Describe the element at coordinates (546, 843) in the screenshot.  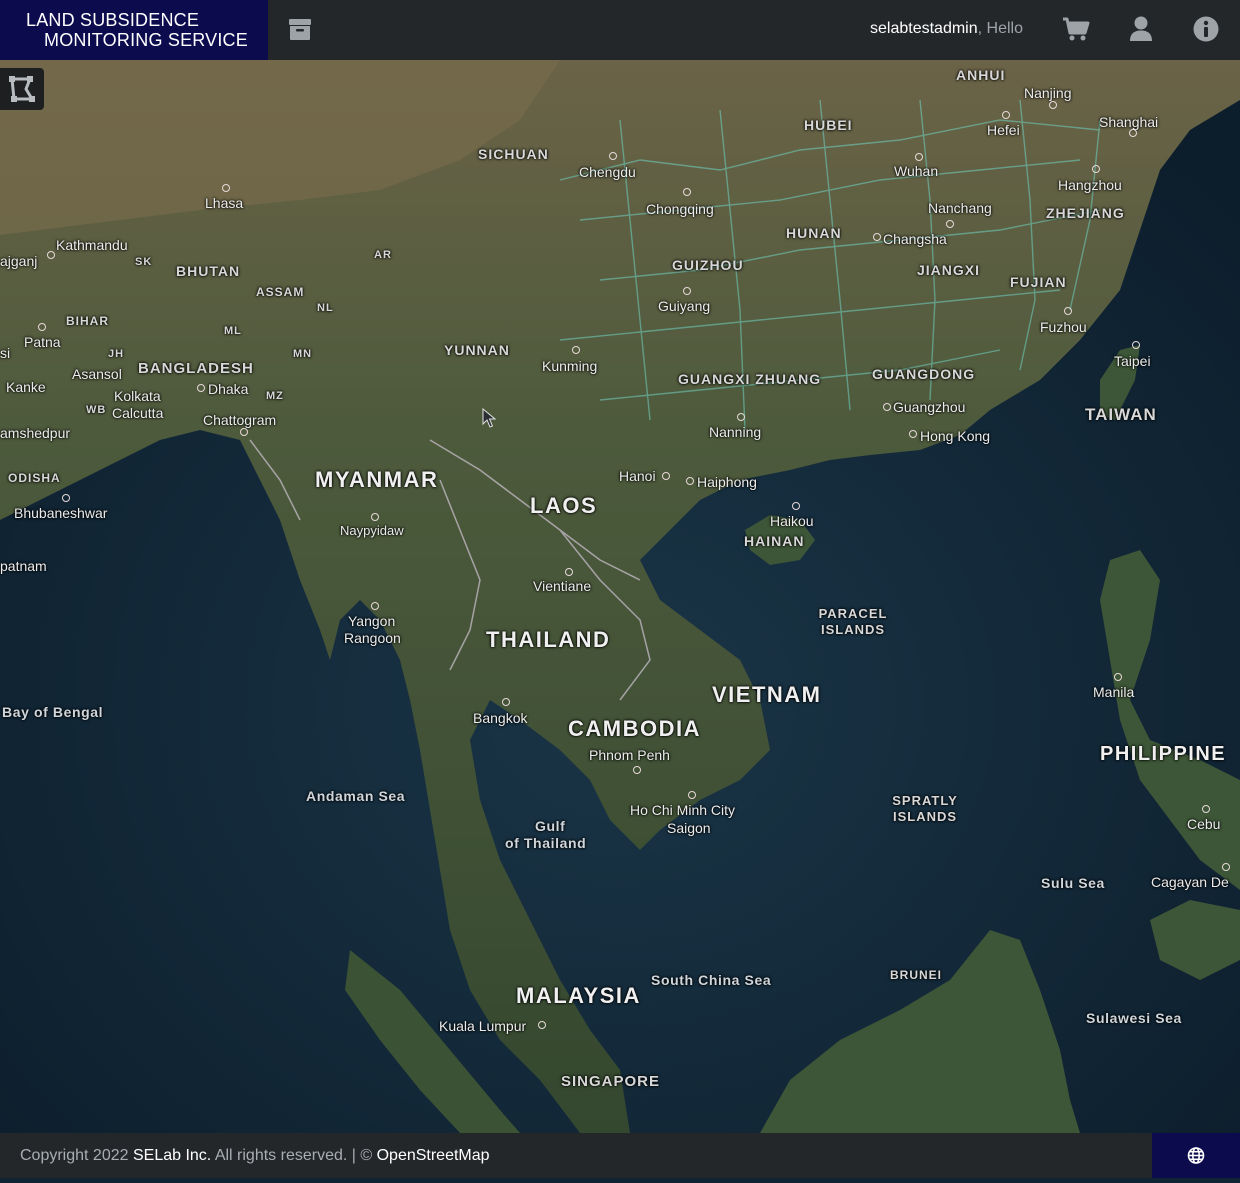
I see `map-label-of-thailand: of Thailand` at that location.